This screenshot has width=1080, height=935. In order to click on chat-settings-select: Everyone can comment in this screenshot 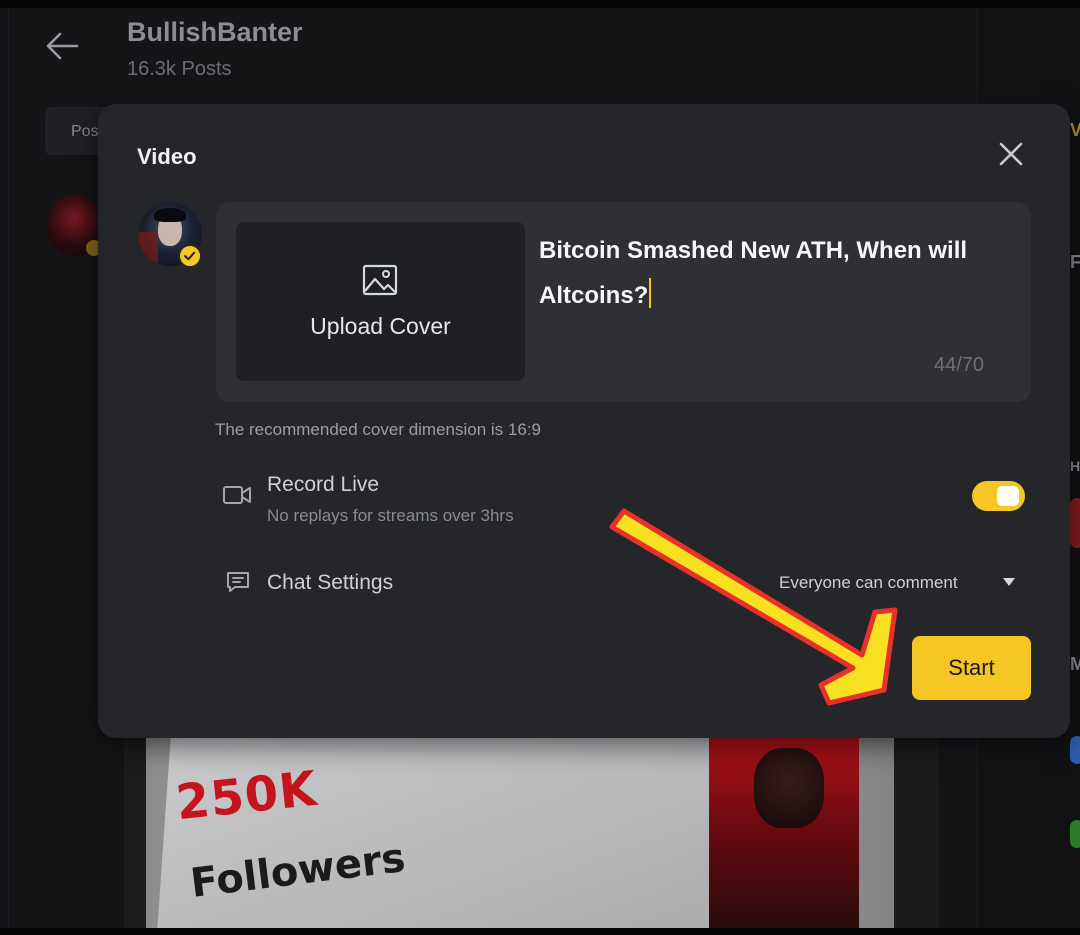, I will do `click(890, 584)`.